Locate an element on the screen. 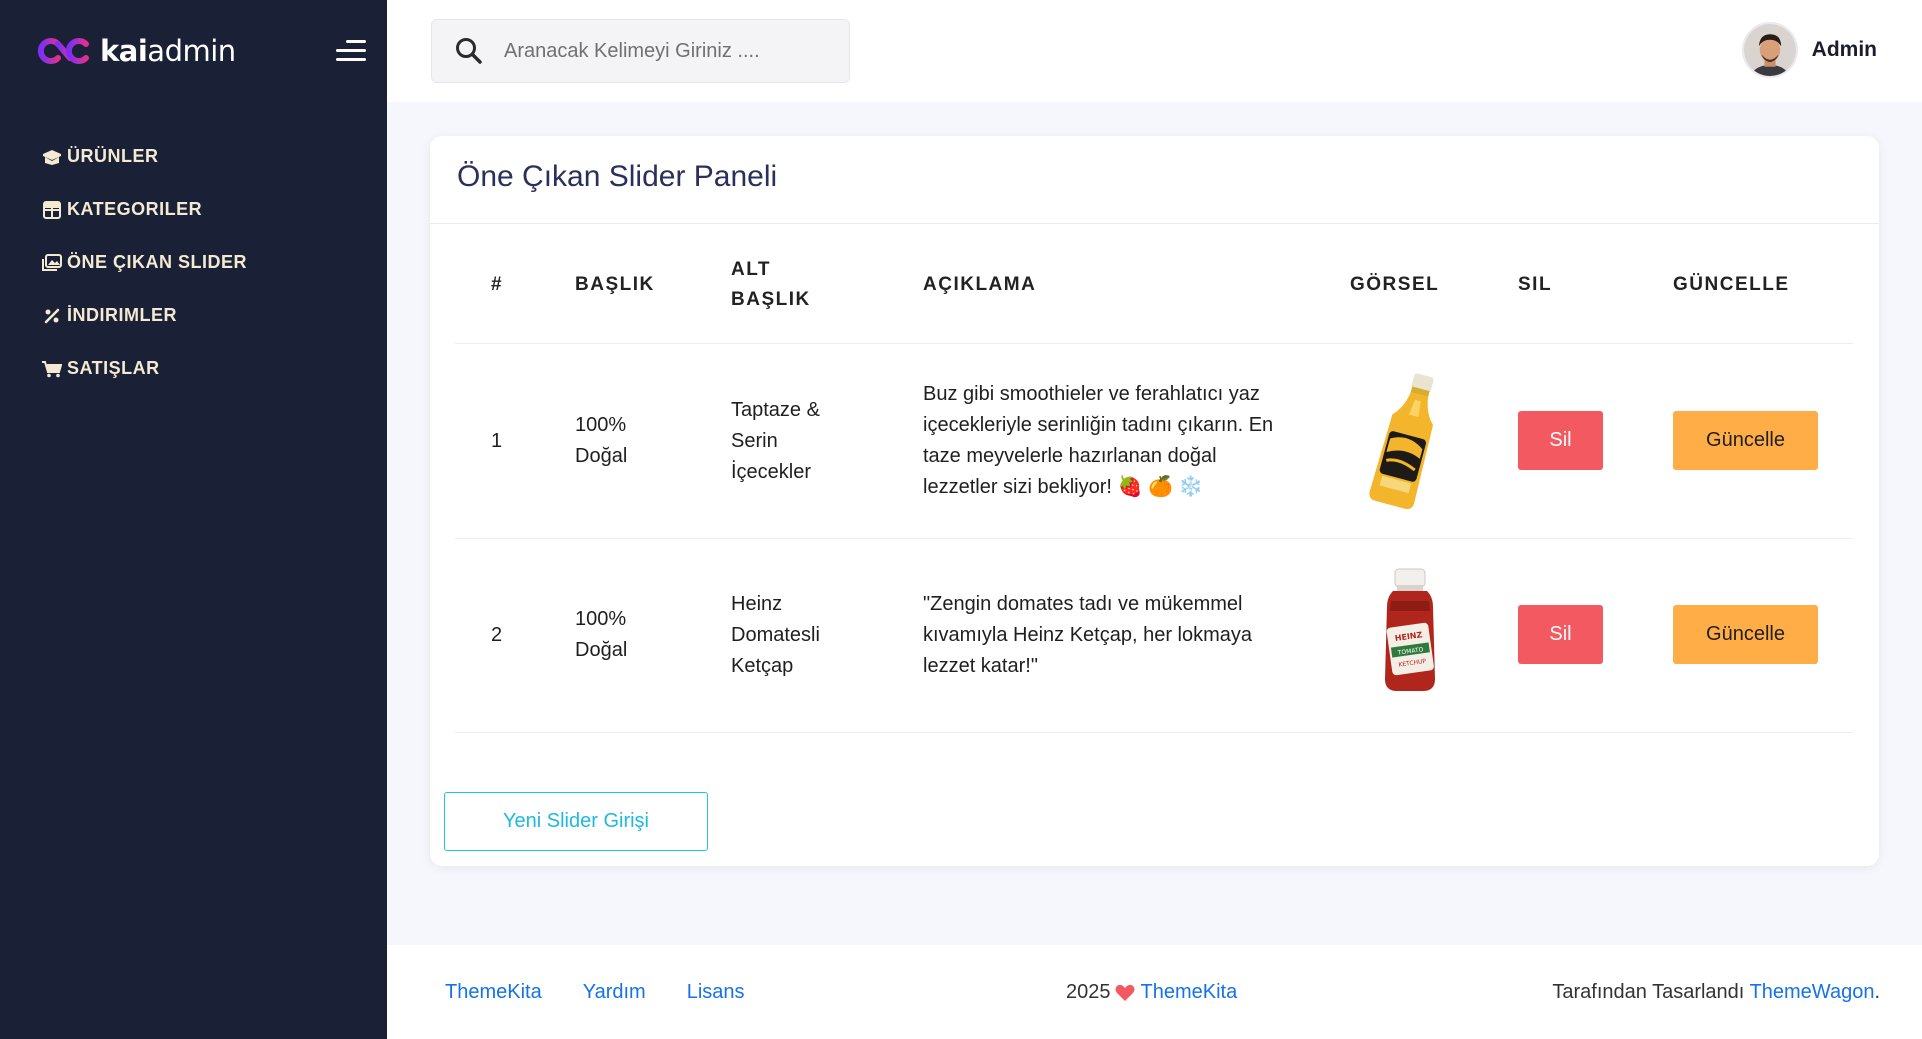 The width and height of the screenshot is (1922, 1039). footer-center-link: ThemeKita is located at coordinates (1189, 992).